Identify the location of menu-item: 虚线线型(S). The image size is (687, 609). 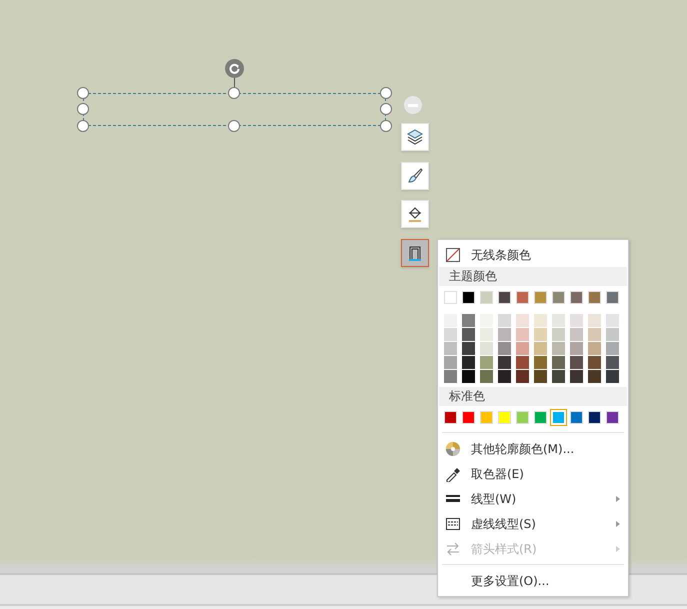
(533, 523).